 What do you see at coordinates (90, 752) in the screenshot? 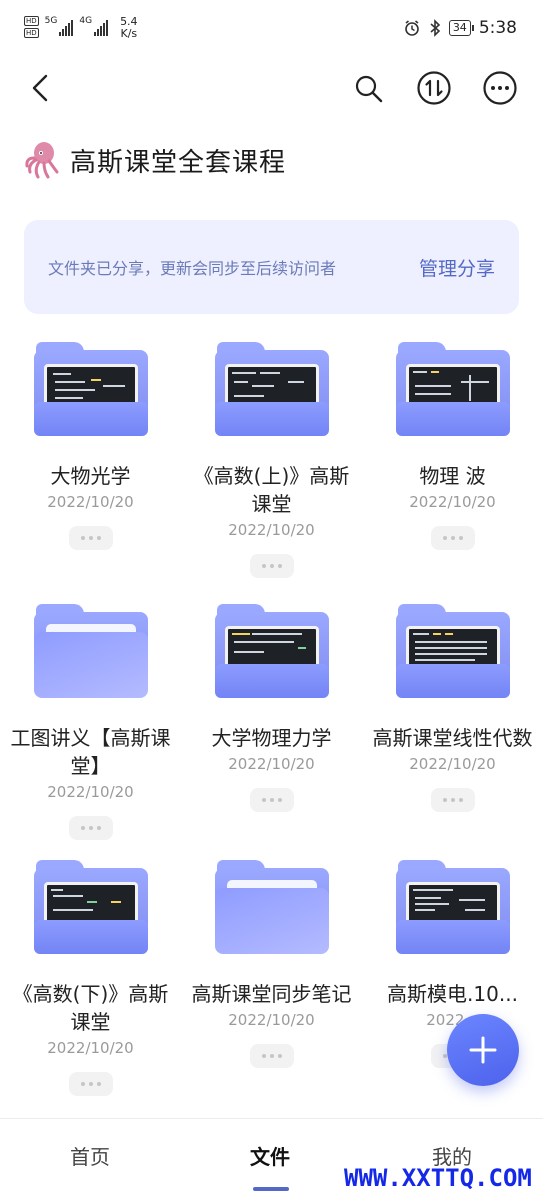
I see `folder-name: 工图讲义【高斯课堂】` at bounding box center [90, 752].